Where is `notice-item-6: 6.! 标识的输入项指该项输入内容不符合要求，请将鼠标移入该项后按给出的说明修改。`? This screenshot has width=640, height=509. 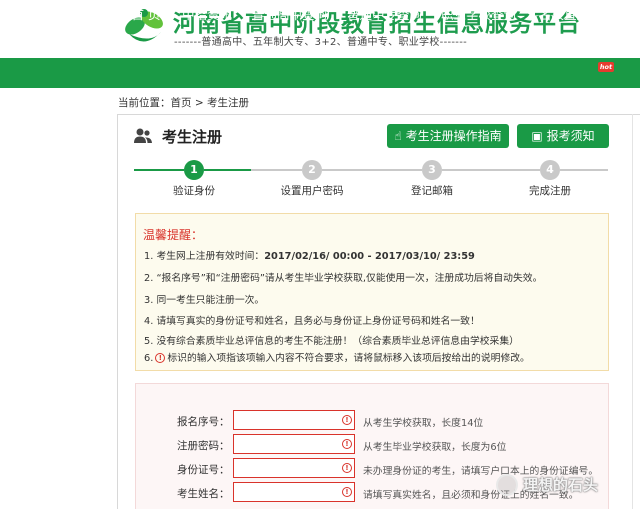
notice-item-6: 6.! 标识的输入项指该项输入内容不符合要求，请将鼠标移入该项后按给出的说明修改。 is located at coordinates (337, 357).